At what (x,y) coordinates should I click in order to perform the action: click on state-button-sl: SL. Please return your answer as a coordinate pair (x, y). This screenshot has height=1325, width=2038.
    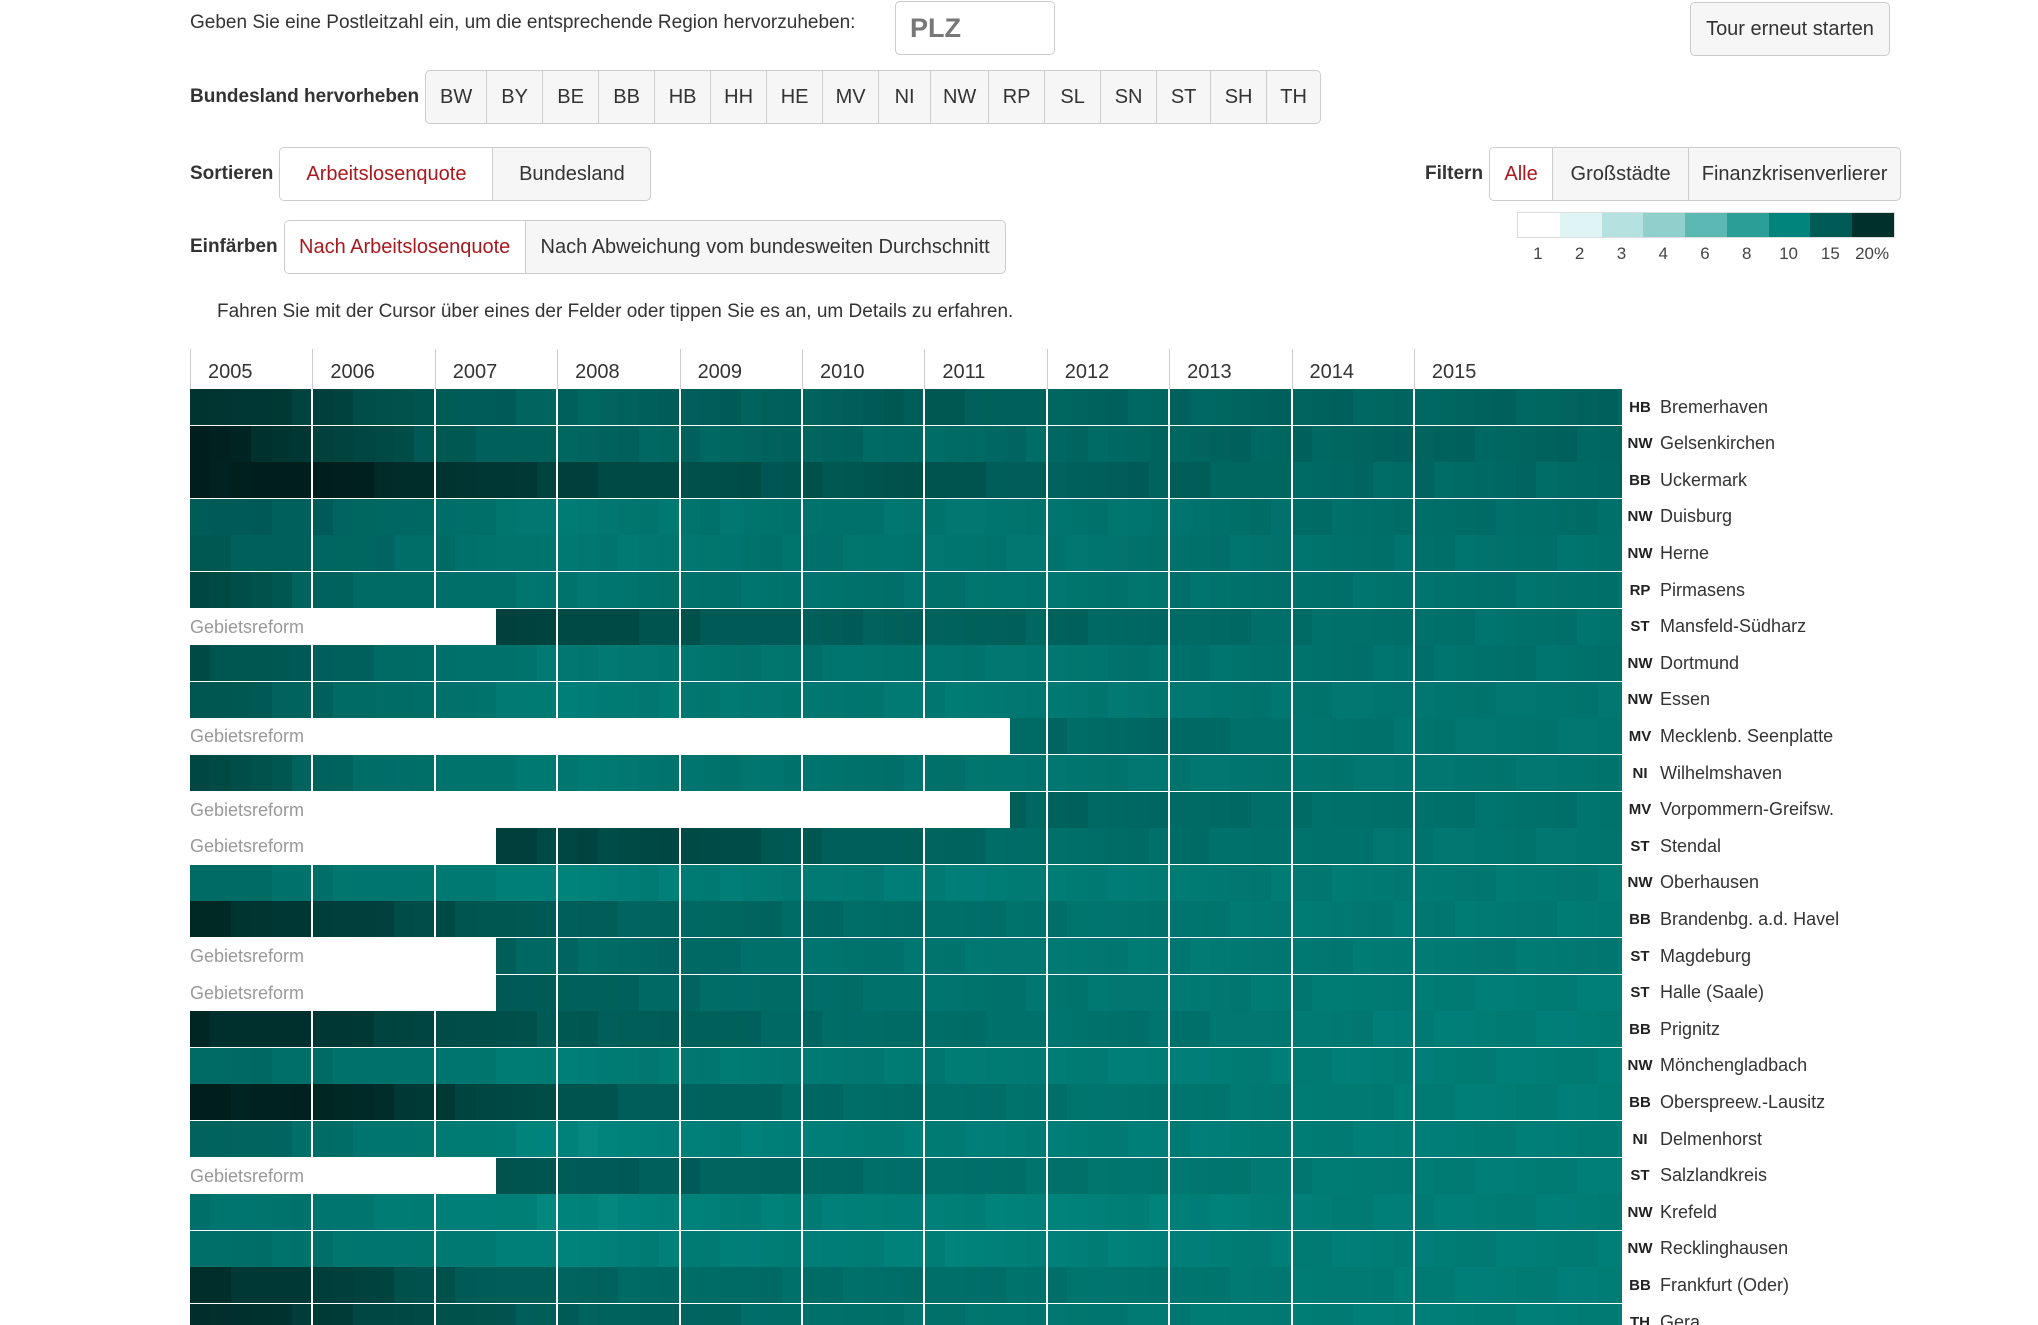
    Looking at the image, I should click on (1072, 97).